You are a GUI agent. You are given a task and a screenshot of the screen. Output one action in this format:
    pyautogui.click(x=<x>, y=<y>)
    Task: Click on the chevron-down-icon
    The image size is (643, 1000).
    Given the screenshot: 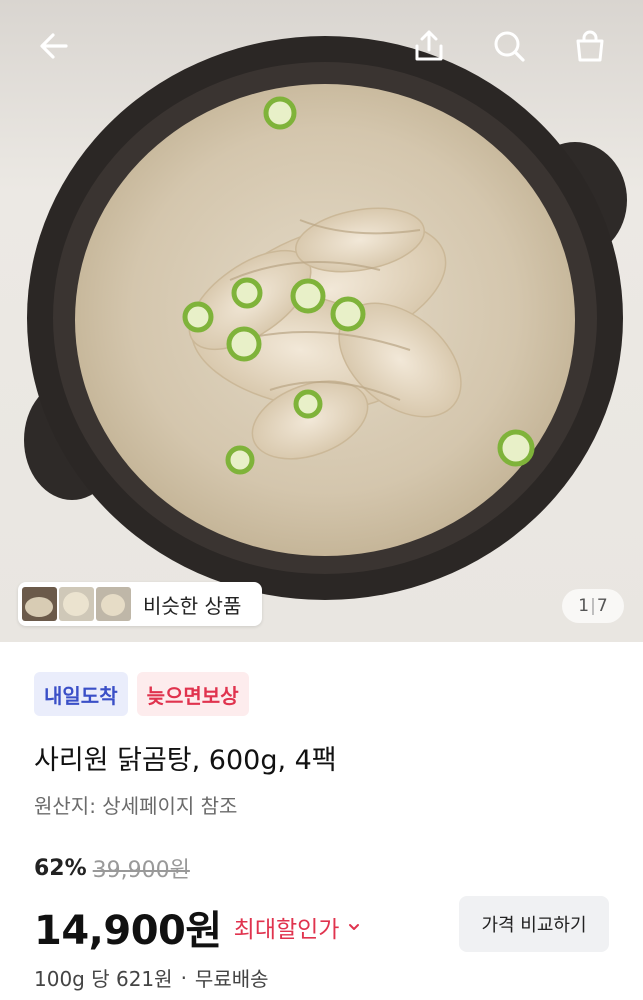 What is the action you would take?
    pyautogui.click(x=354, y=927)
    